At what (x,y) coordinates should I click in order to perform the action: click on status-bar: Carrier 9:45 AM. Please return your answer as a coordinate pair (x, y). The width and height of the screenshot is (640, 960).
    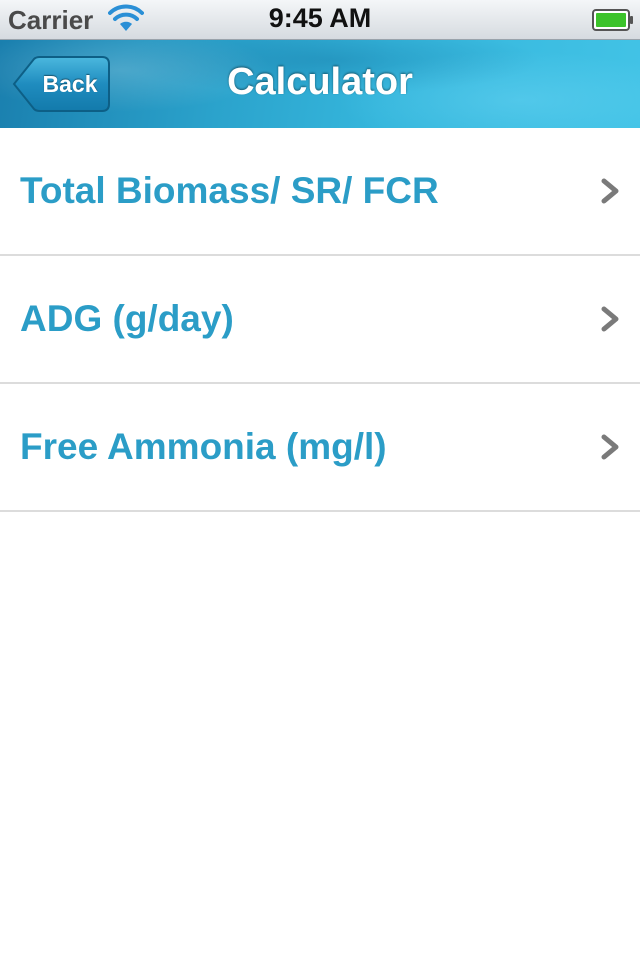
    Looking at the image, I should click on (320, 20).